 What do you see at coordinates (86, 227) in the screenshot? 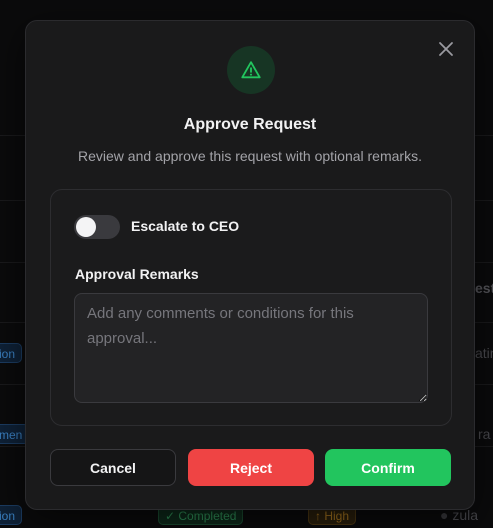
I see `toggle-knob` at bounding box center [86, 227].